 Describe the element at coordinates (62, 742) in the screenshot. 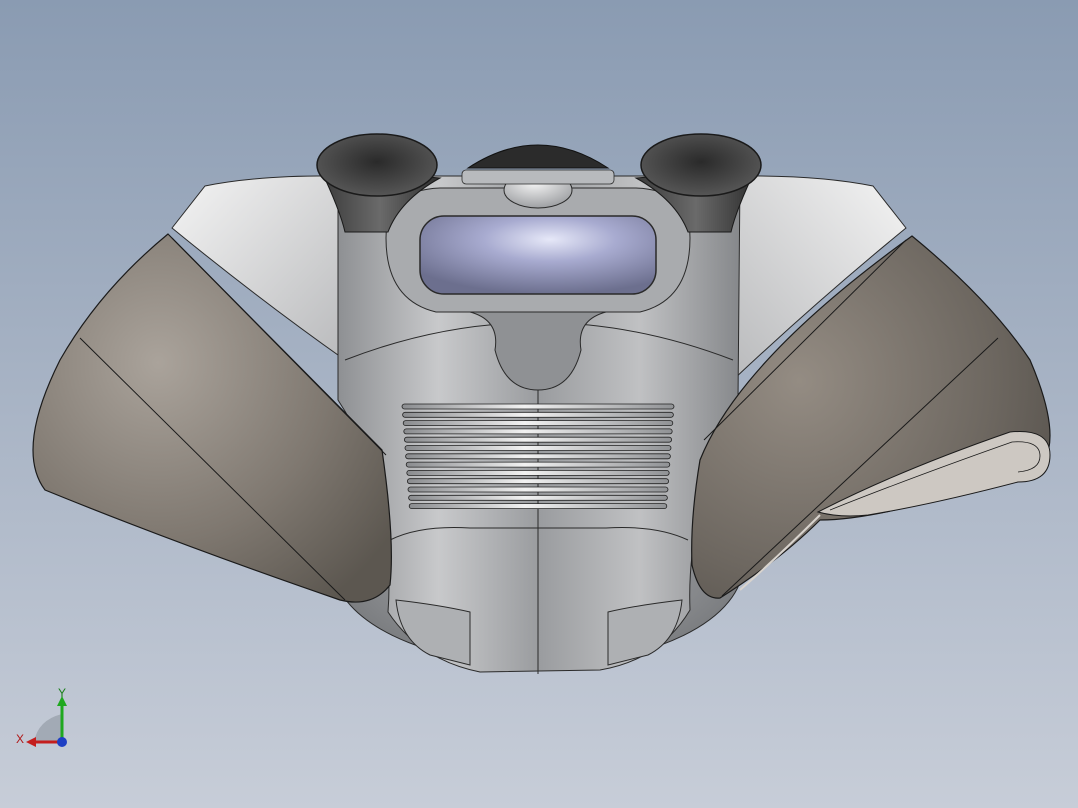

I see `z-axis` at that location.